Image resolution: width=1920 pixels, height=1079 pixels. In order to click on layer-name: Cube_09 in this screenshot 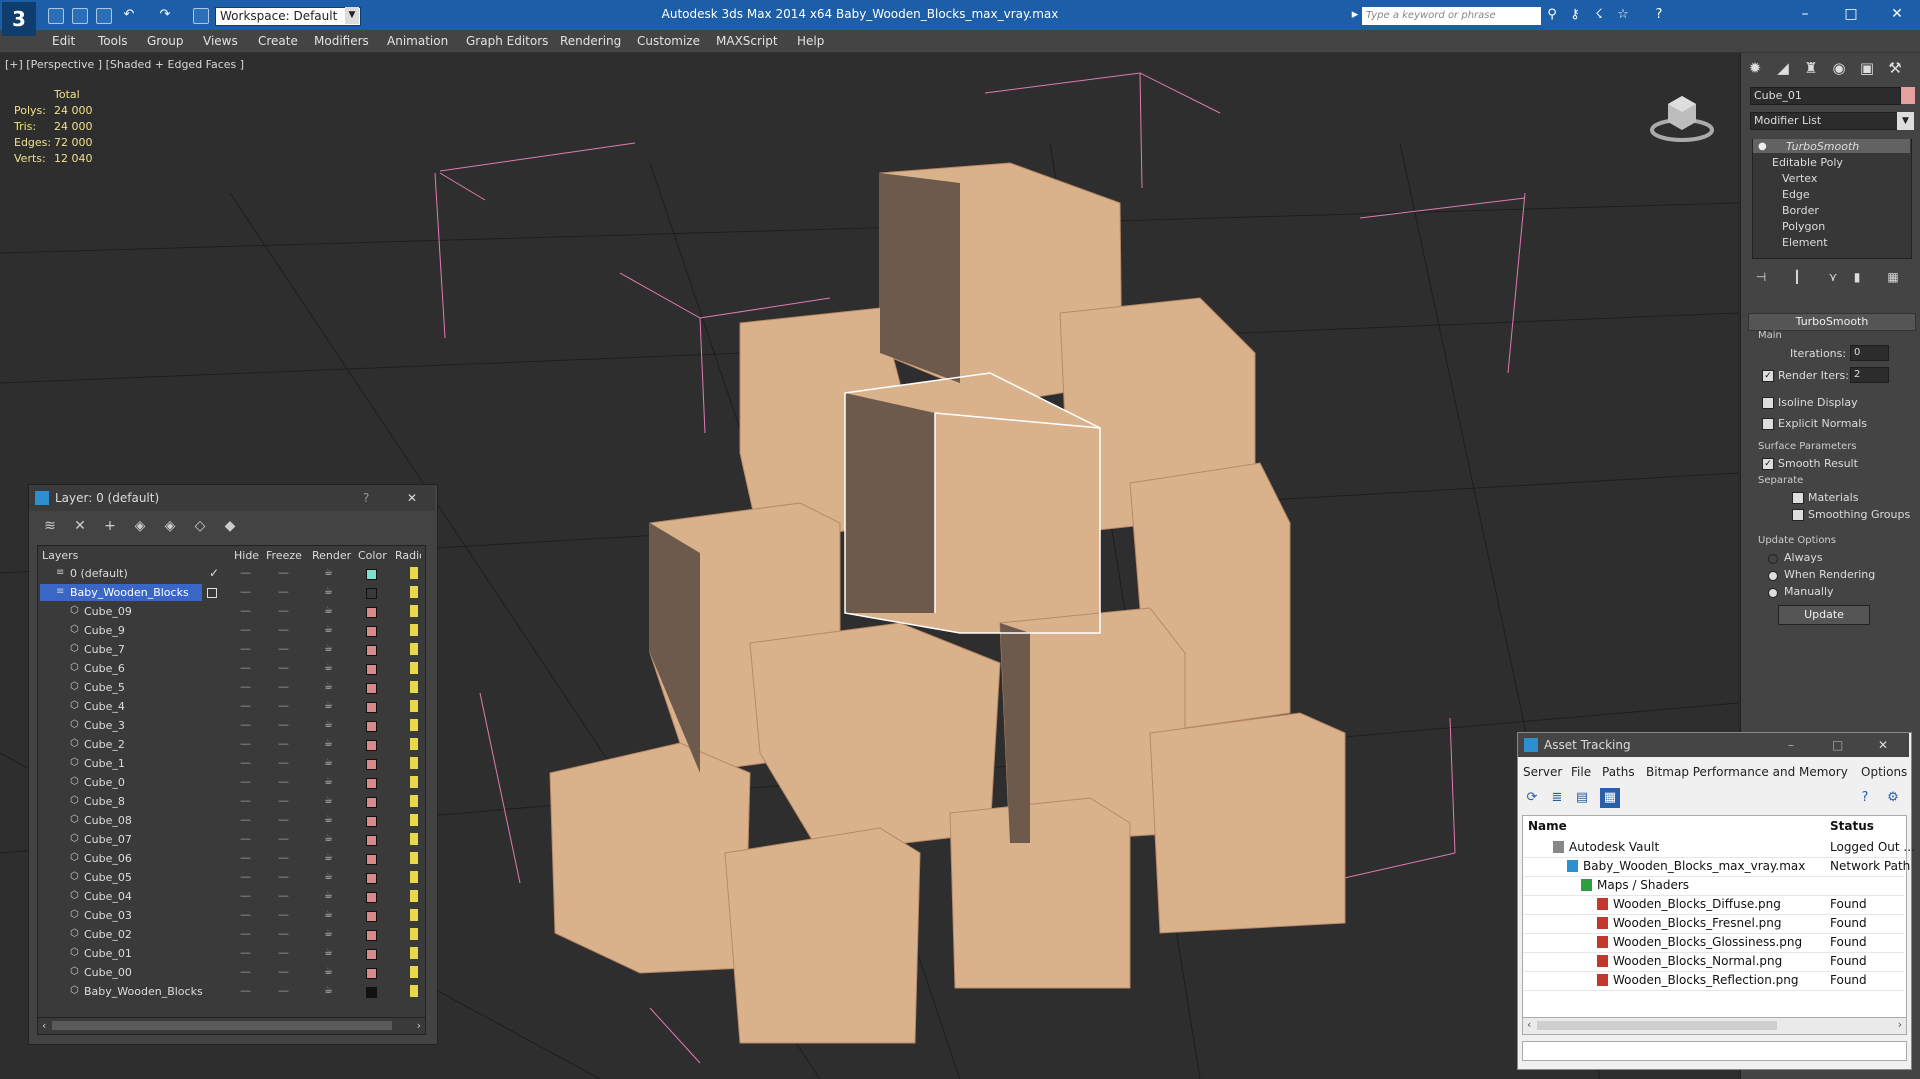, I will do `click(108, 611)`.